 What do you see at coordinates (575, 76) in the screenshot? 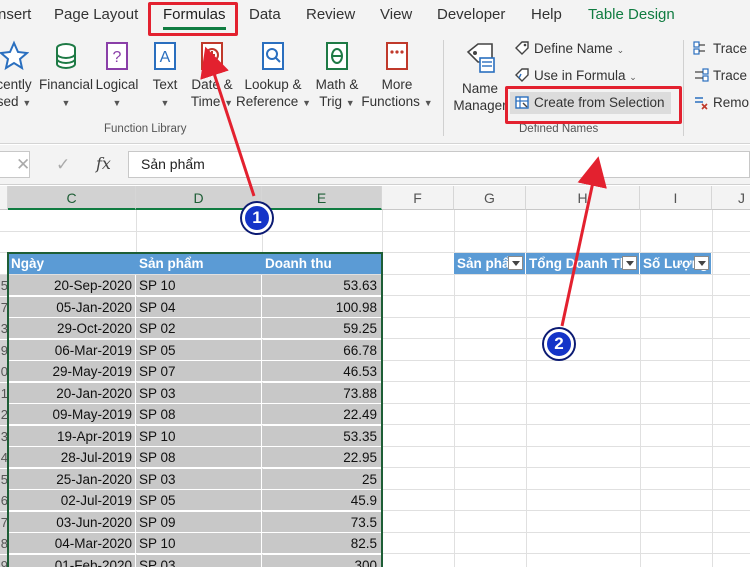
I see `use-in-formula-button: Use in Formula ⌄` at bounding box center [575, 76].